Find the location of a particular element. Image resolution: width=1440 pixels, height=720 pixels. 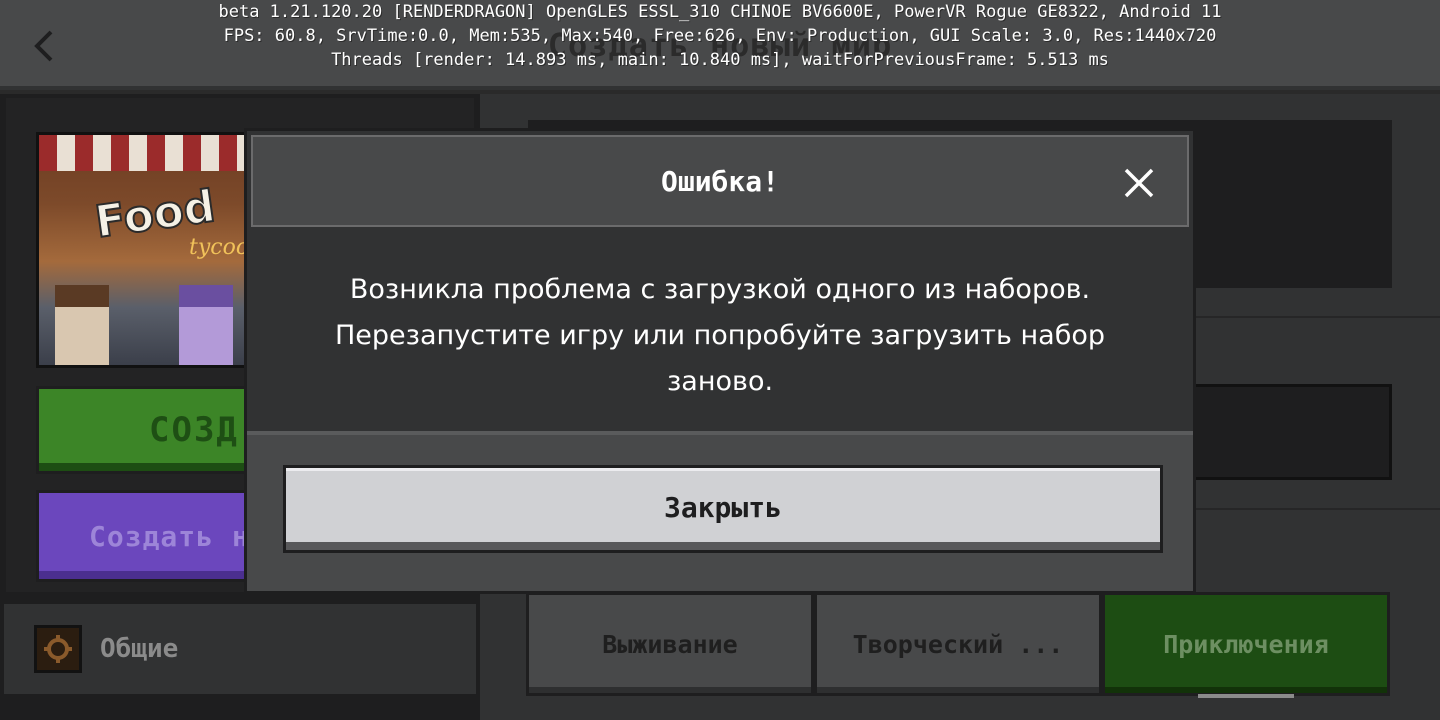

dialog-message-line: заново. is located at coordinates (720, 381).